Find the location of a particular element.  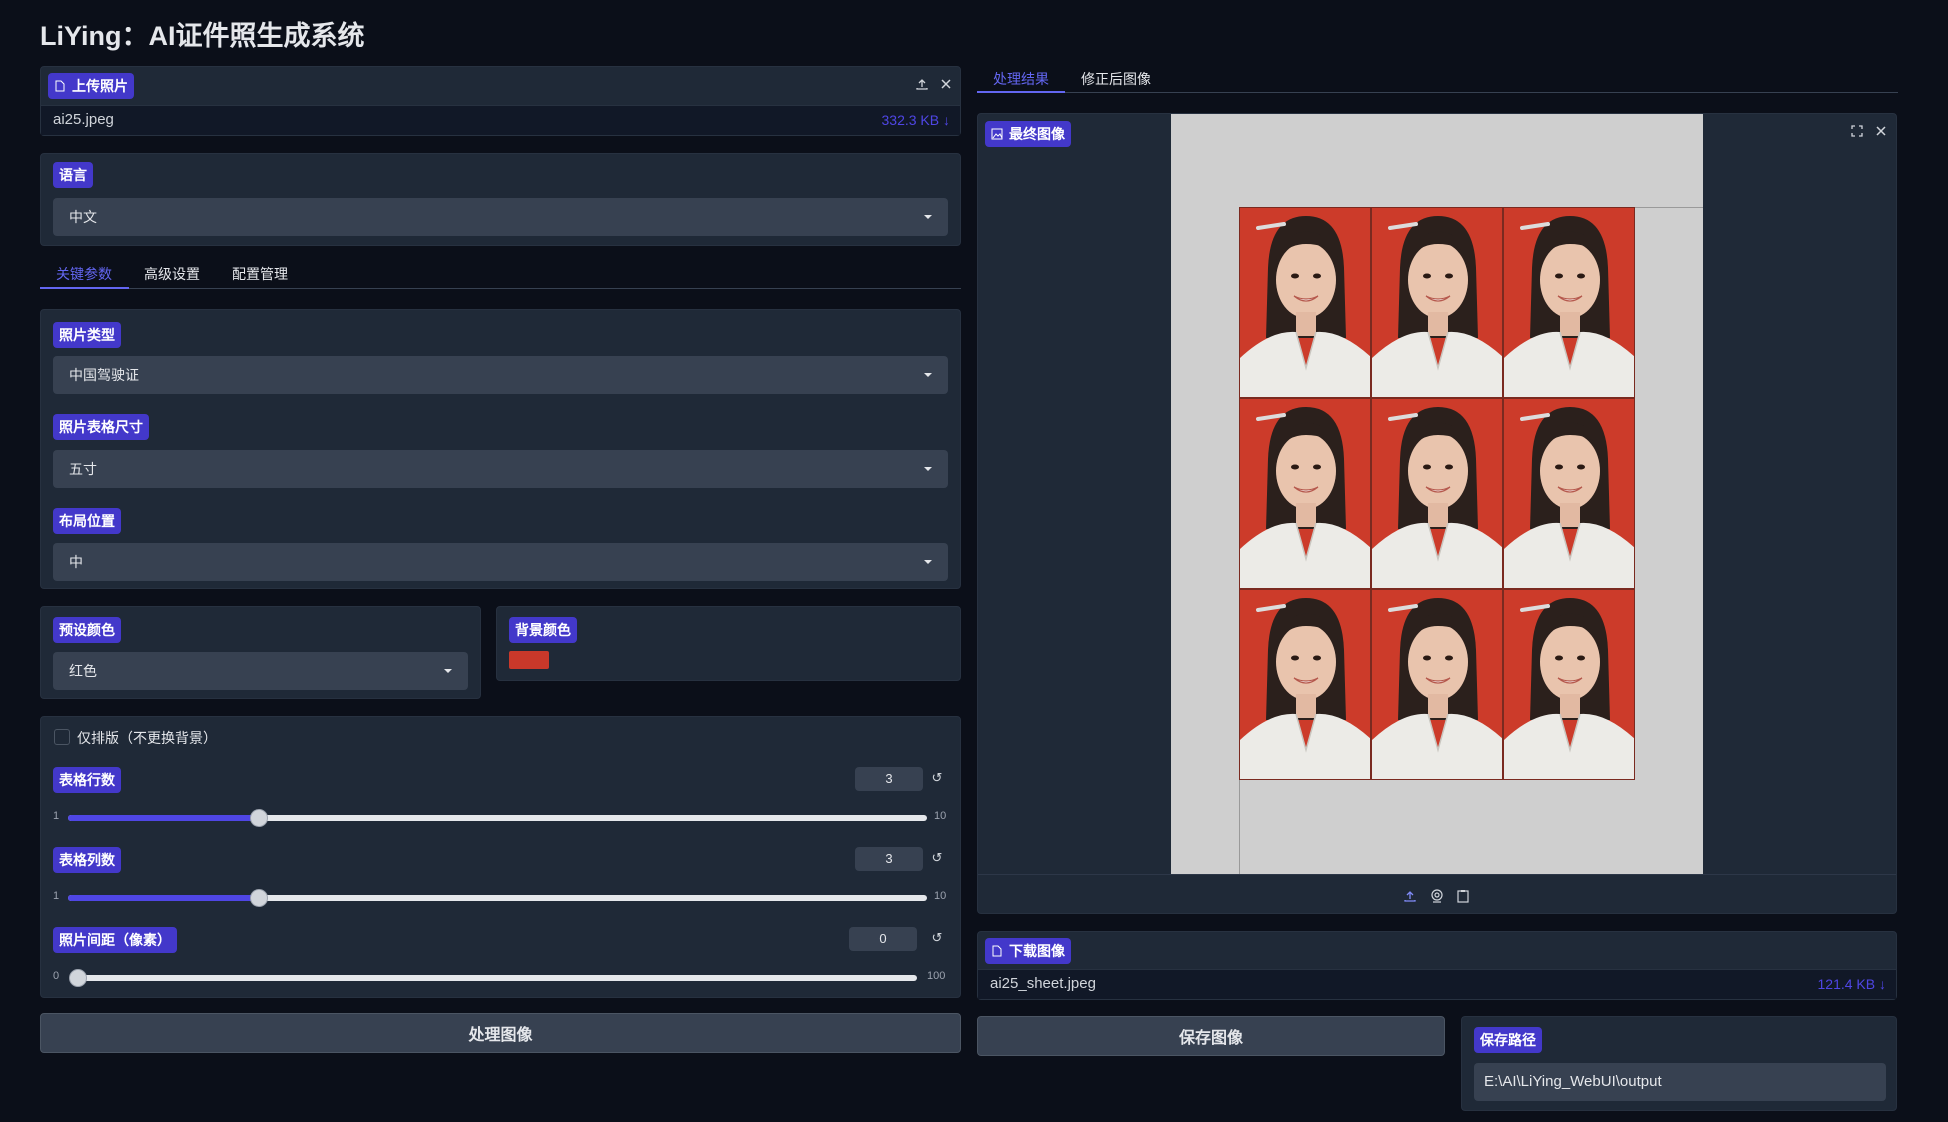

upload-filename: ai25.jpeg is located at coordinates (83, 119).